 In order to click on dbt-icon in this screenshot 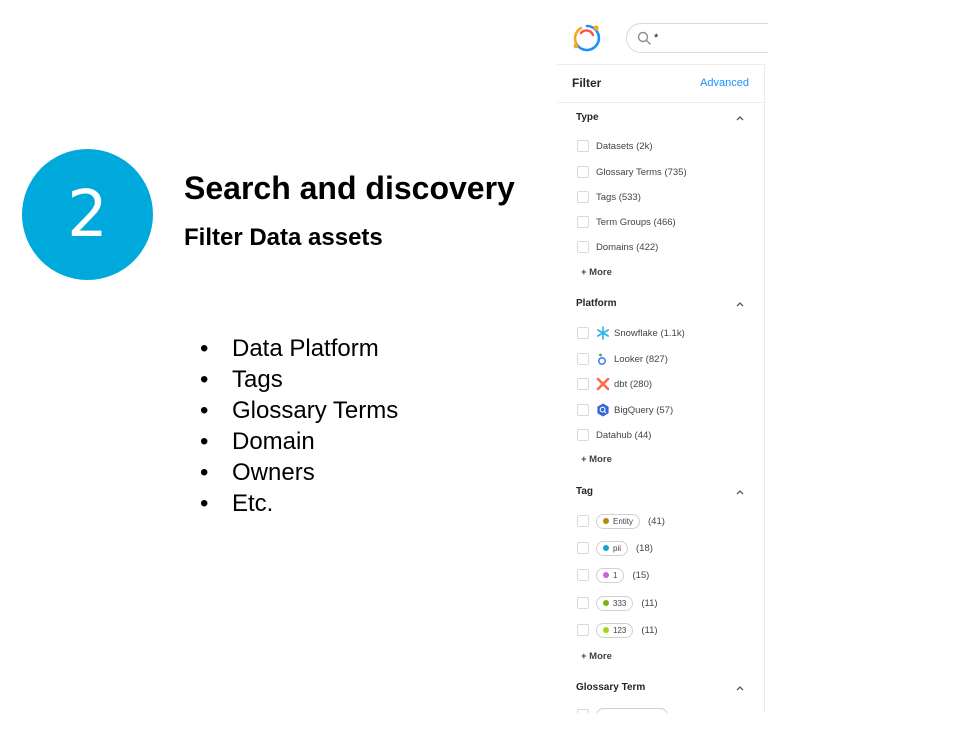, I will do `click(603, 384)`.